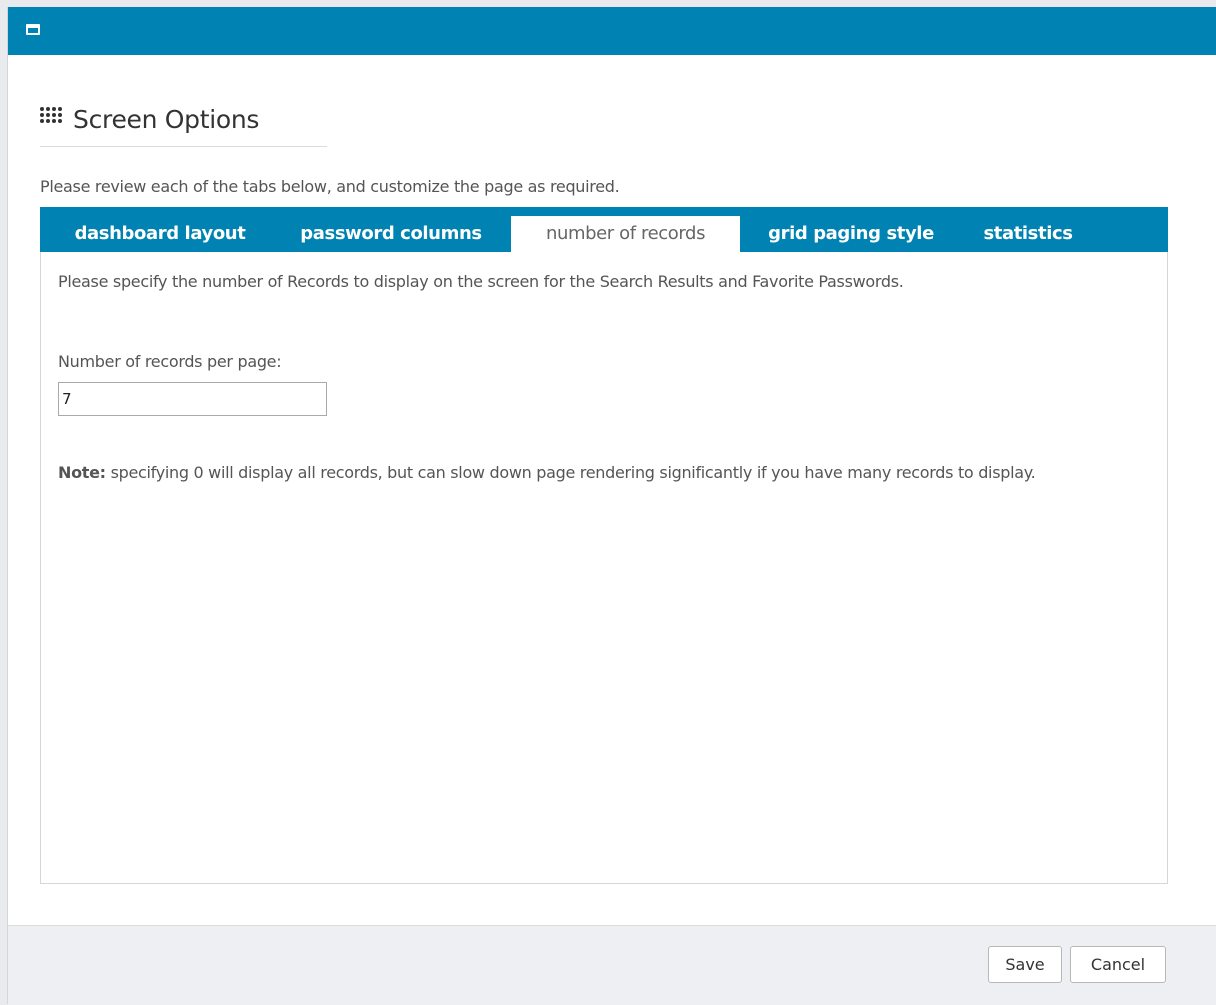  Describe the element at coordinates (1028, 234) in the screenshot. I see `tab-statistics: statistics` at that location.